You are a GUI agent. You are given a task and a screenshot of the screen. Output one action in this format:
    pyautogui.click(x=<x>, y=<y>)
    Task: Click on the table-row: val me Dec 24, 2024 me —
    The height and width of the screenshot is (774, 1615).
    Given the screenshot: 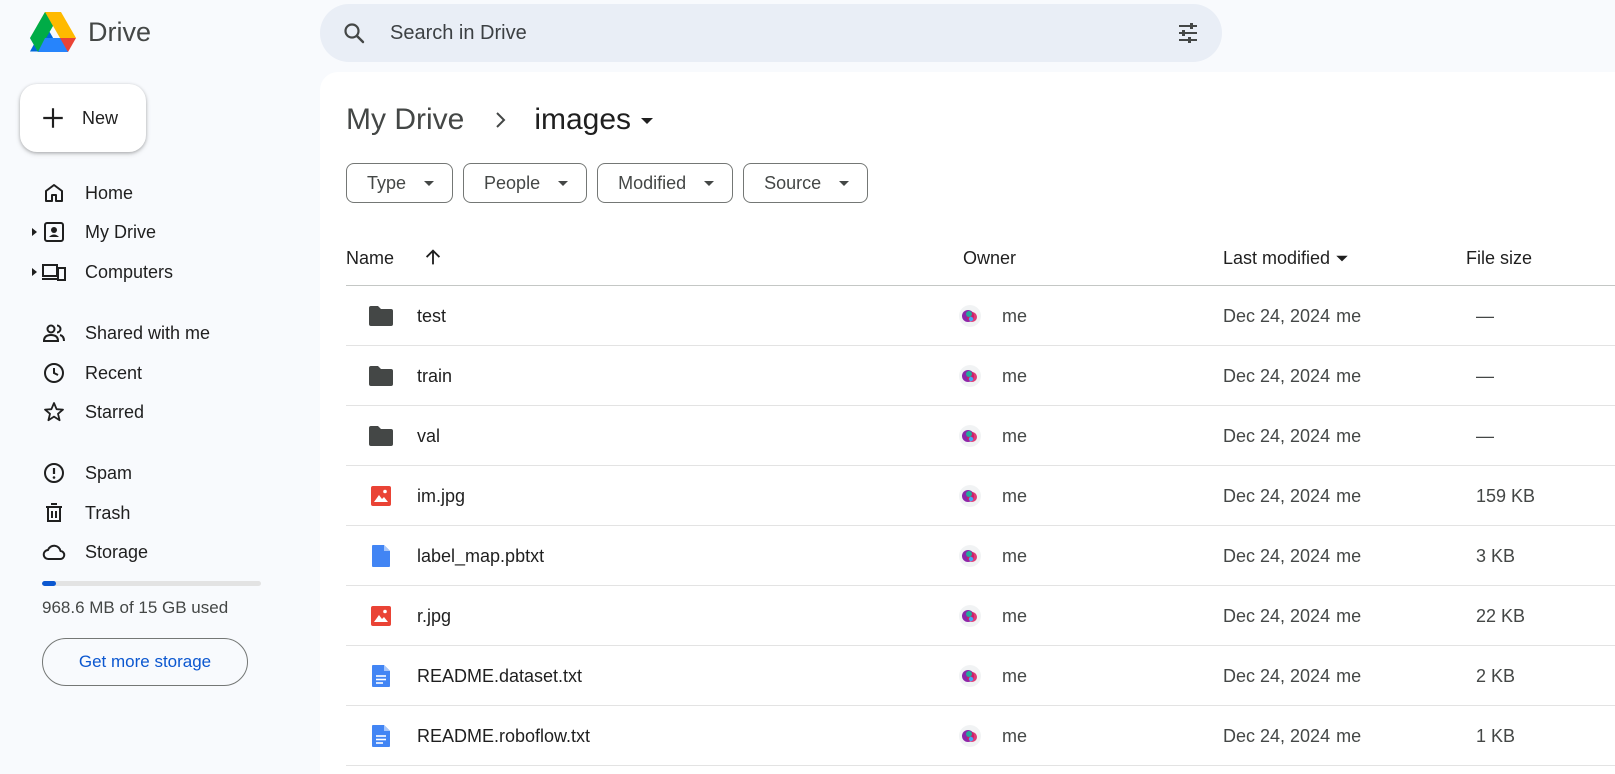 What is the action you would take?
    pyautogui.click(x=980, y=436)
    